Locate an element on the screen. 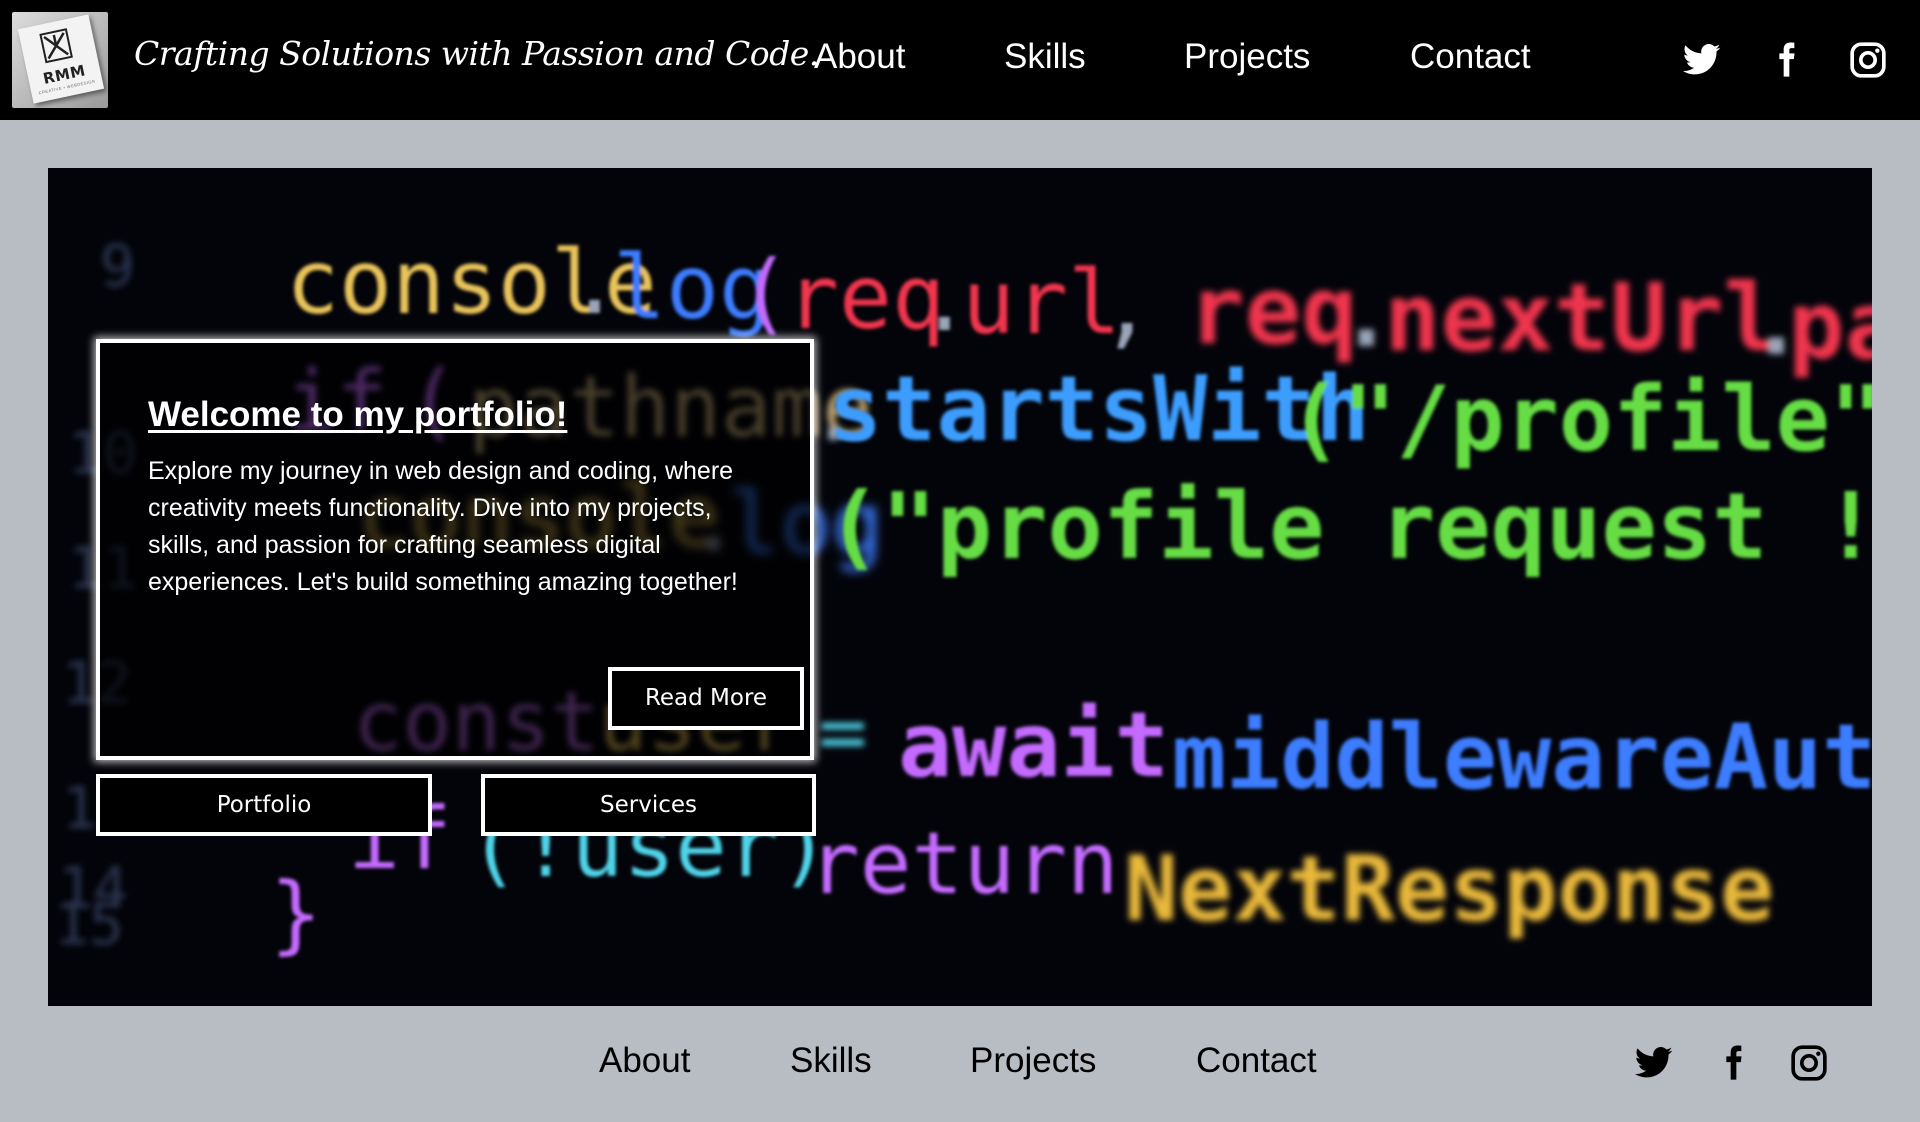  site-logo: RMM CREATIVE • WEBDESIGN is located at coordinates (60, 60).